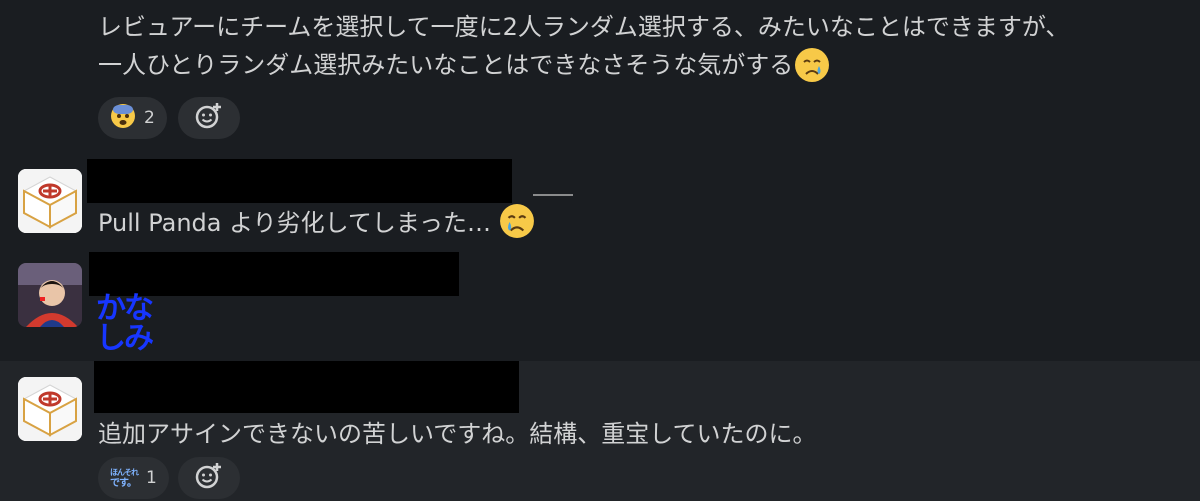 The width and height of the screenshot is (1200, 501). Describe the element at coordinates (124, 472) in the screenshot. I see `reaction-label-top: ほんそれ` at that location.